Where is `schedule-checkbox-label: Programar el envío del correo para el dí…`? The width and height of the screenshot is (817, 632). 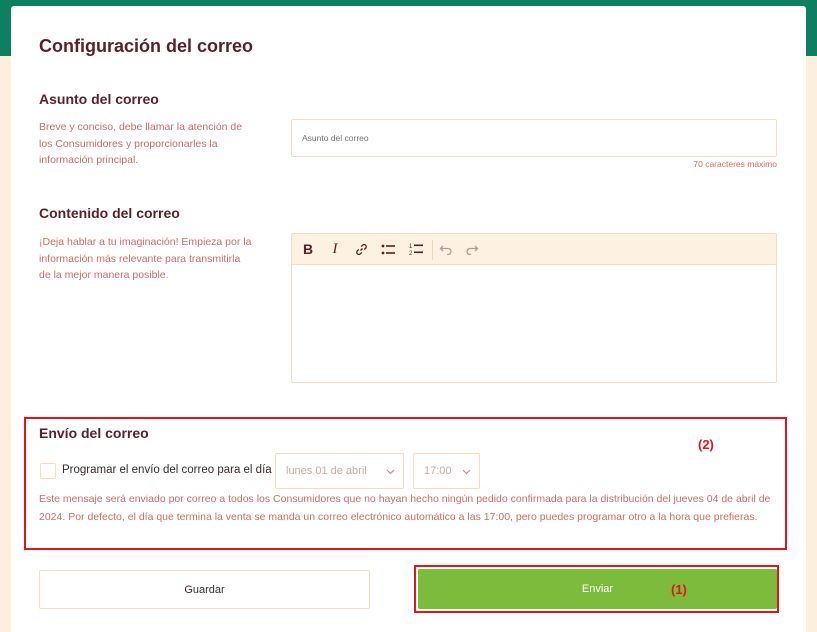
schedule-checkbox-label: Programar el envío del correo para el dí… is located at coordinates (167, 470).